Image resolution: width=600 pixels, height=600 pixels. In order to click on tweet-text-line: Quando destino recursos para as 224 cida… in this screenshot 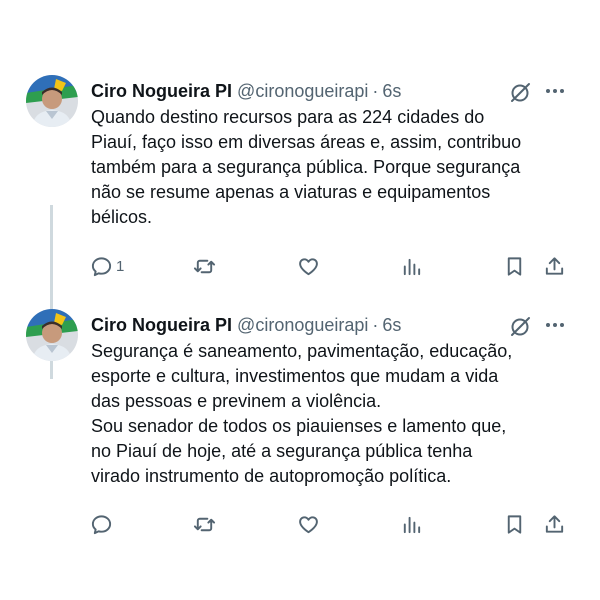, I will do `click(288, 117)`.